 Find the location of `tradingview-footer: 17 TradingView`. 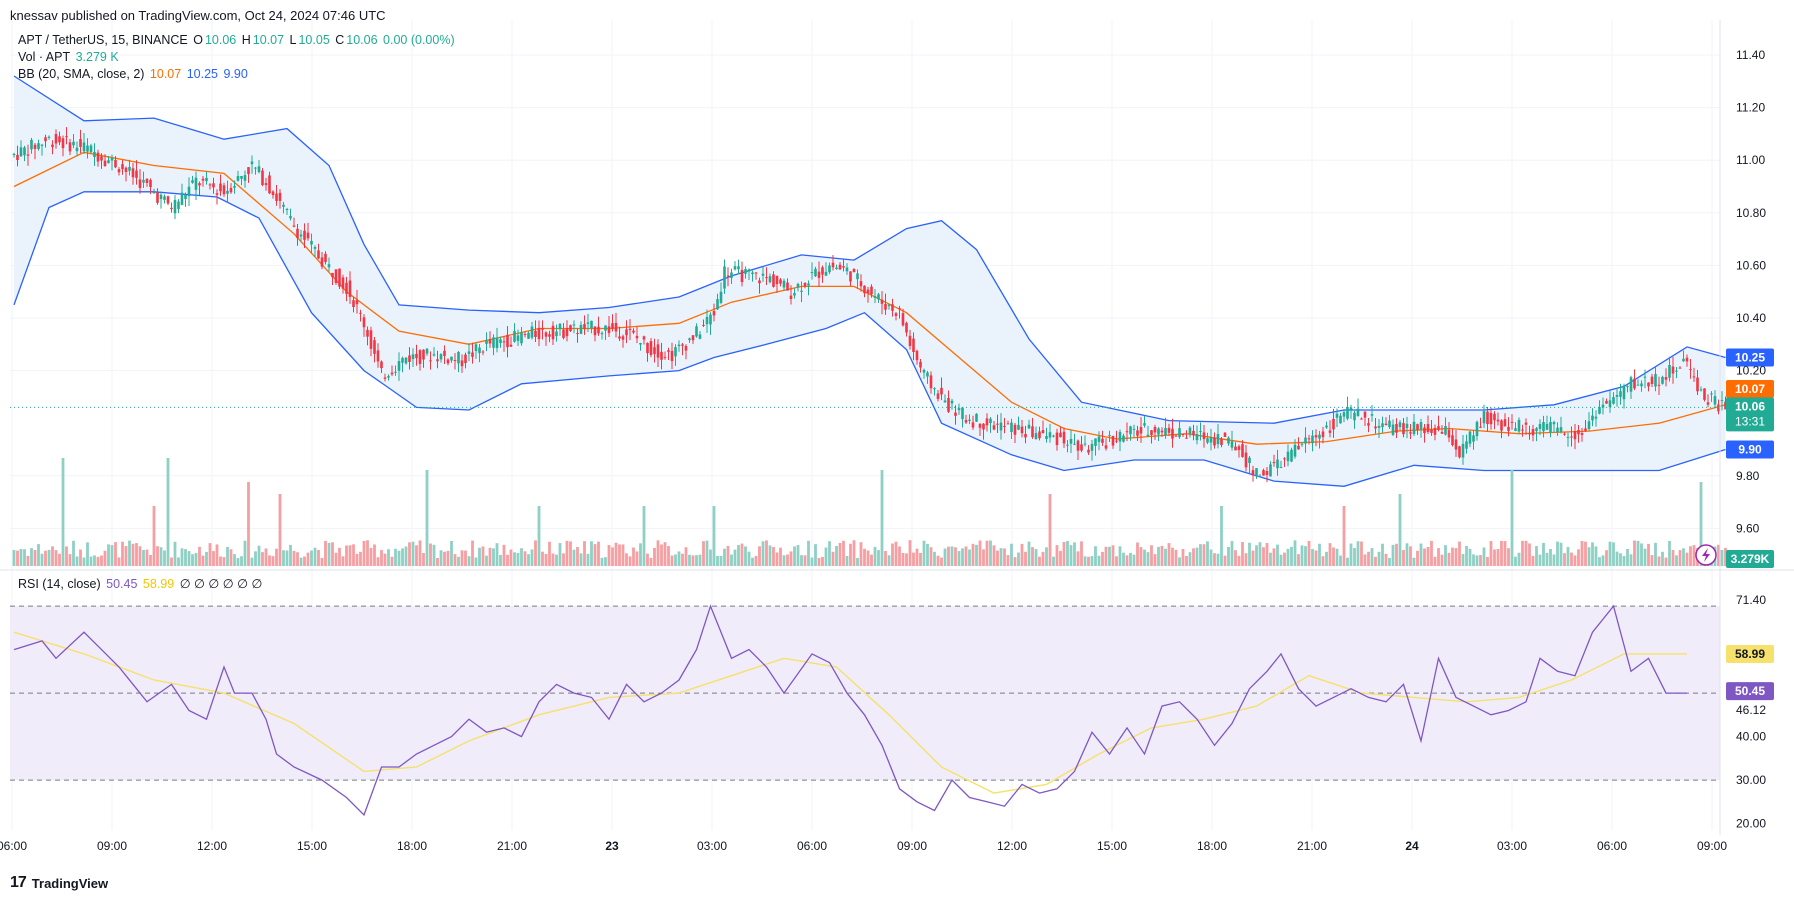

tradingview-footer: 17 TradingView is located at coordinates (59, 883).